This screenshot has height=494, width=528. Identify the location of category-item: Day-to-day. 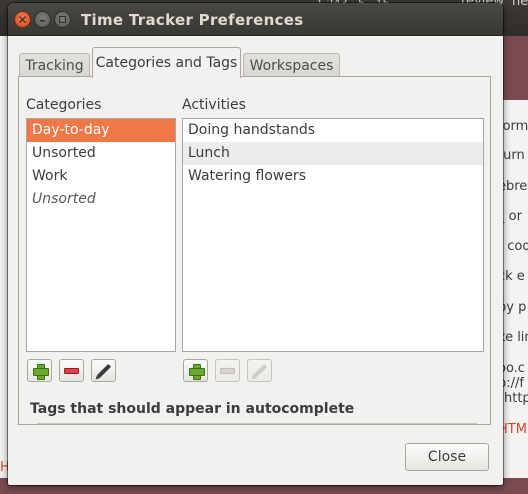
(101, 130).